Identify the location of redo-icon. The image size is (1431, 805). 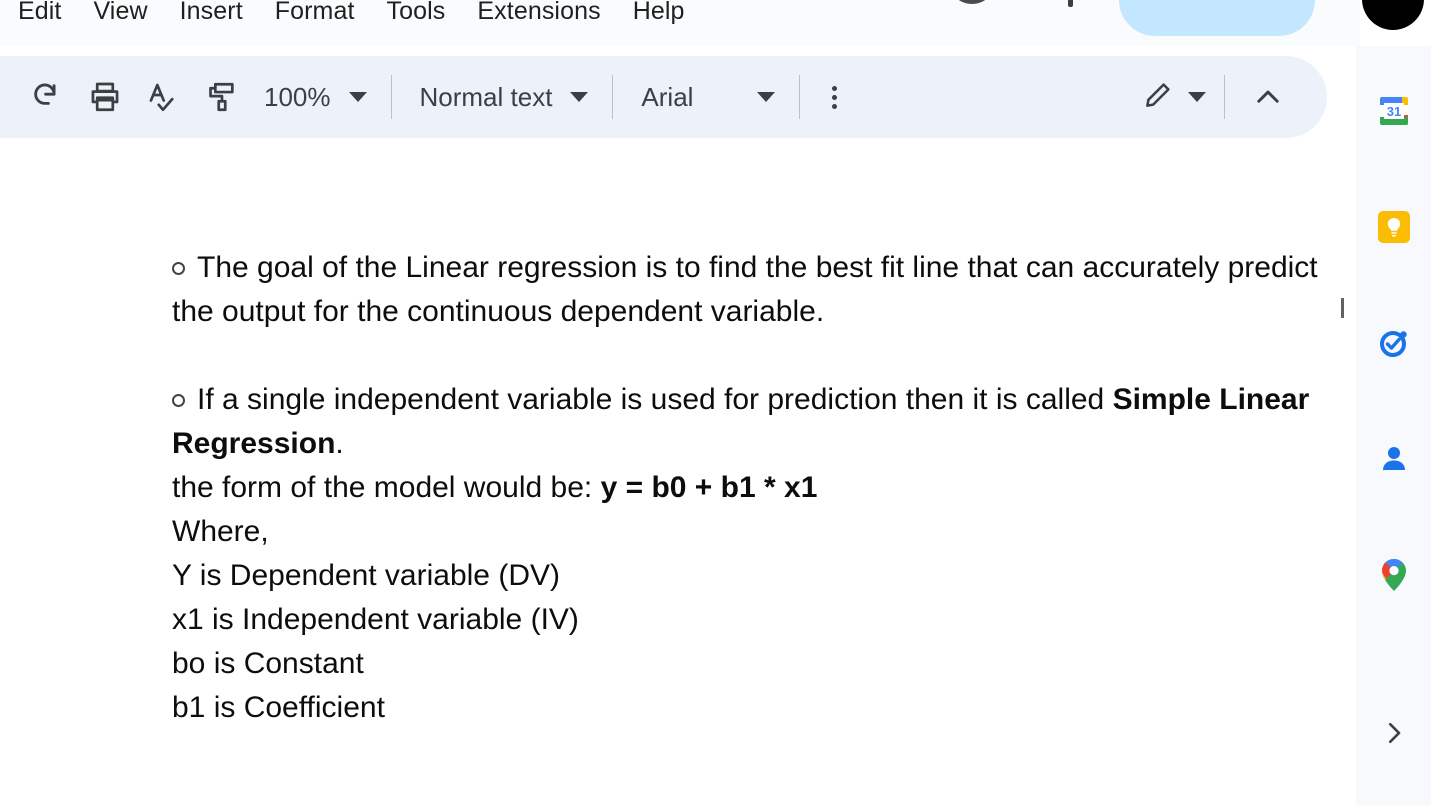
(47, 97).